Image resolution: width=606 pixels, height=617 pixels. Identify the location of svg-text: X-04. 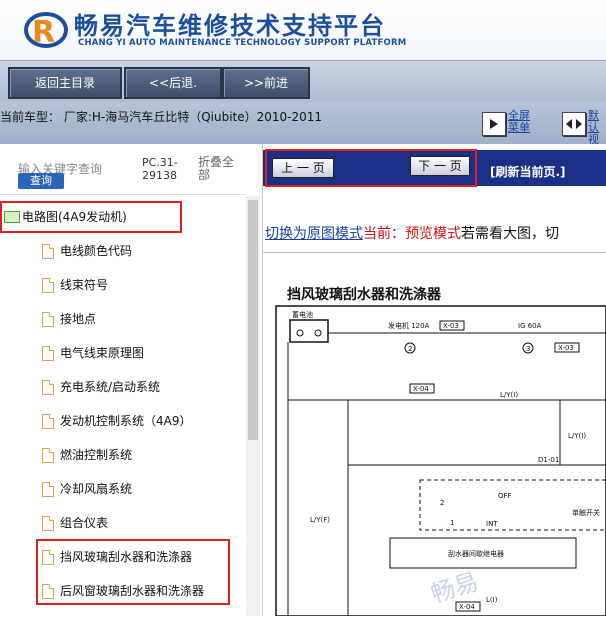
(467, 607).